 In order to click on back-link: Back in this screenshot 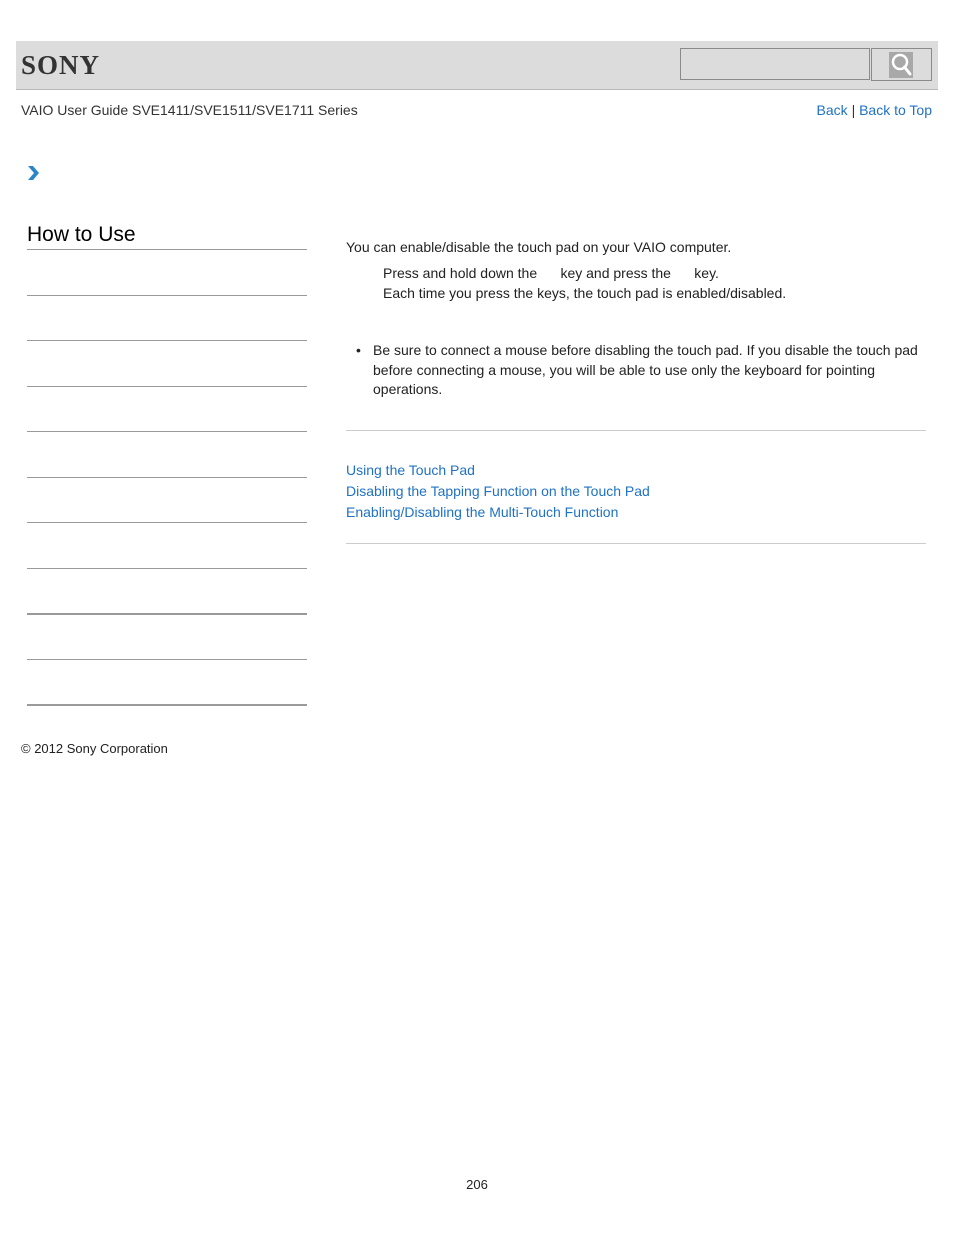, I will do `click(832, 110)`.